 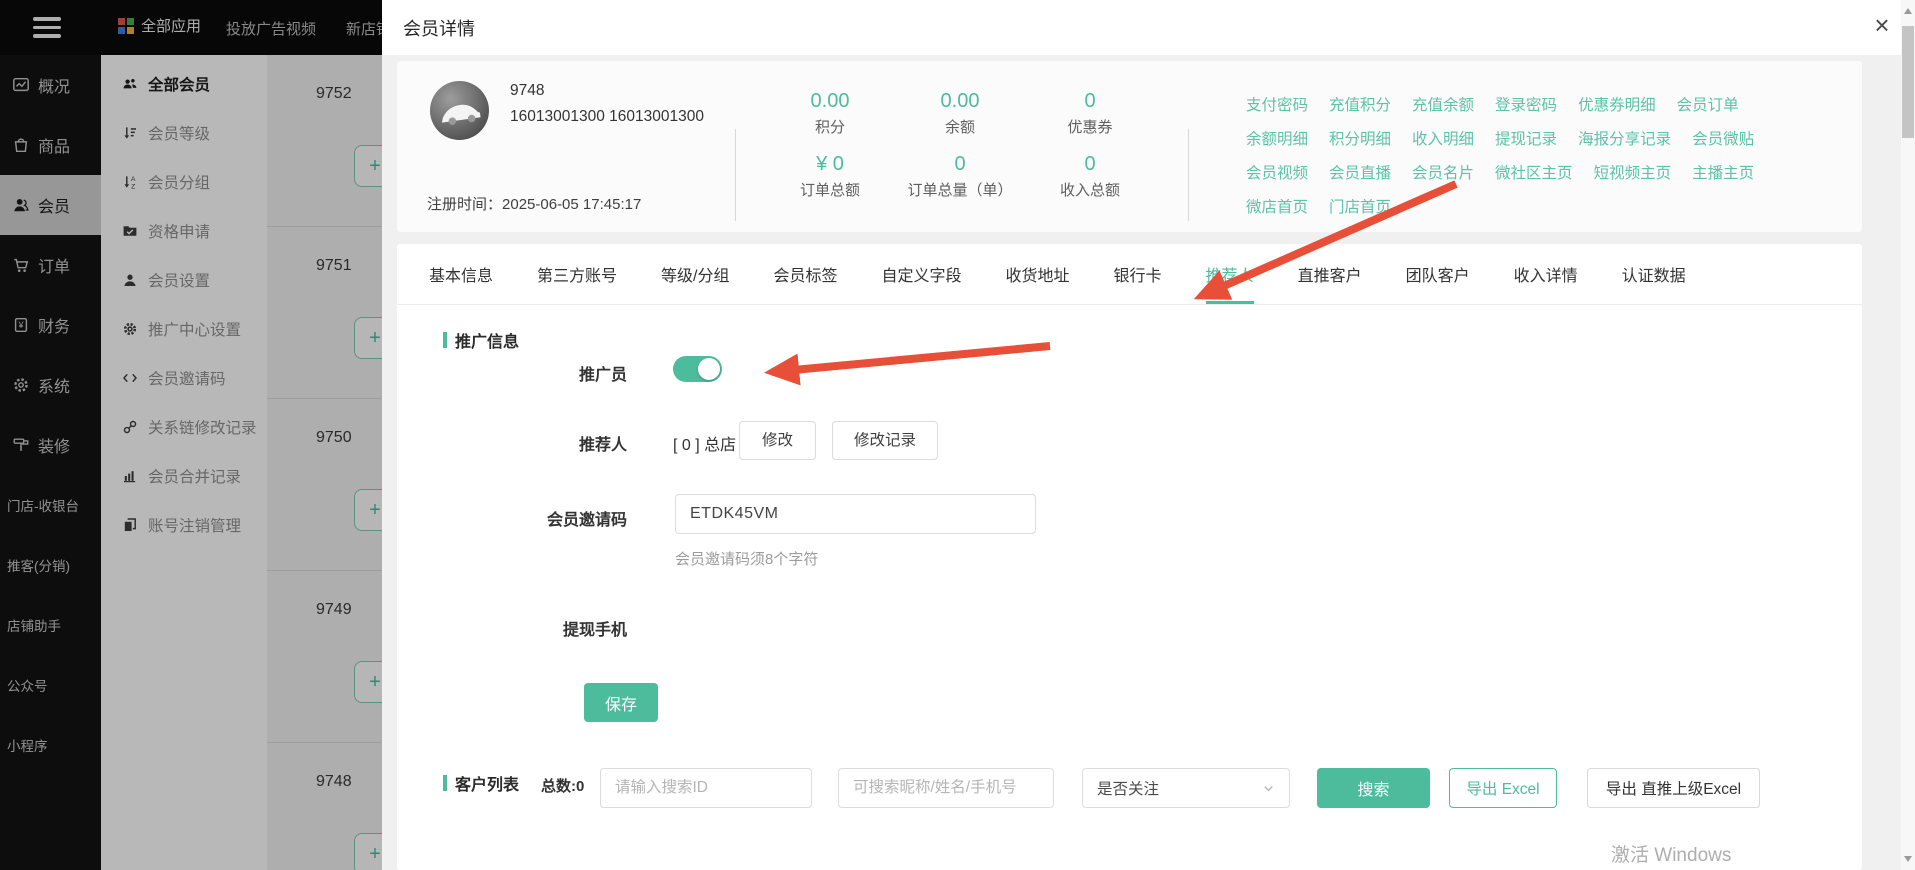 What do you see at coordinates (1671, 855) in the screenshot?
I see `windows-activation-watermark: 激活 Windows` at bounding box center [1671, 855].